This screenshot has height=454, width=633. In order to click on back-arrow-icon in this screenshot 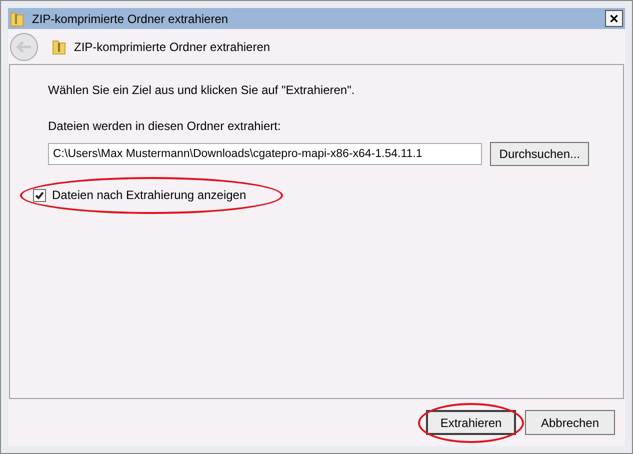, I will do `click(24, 46)`.